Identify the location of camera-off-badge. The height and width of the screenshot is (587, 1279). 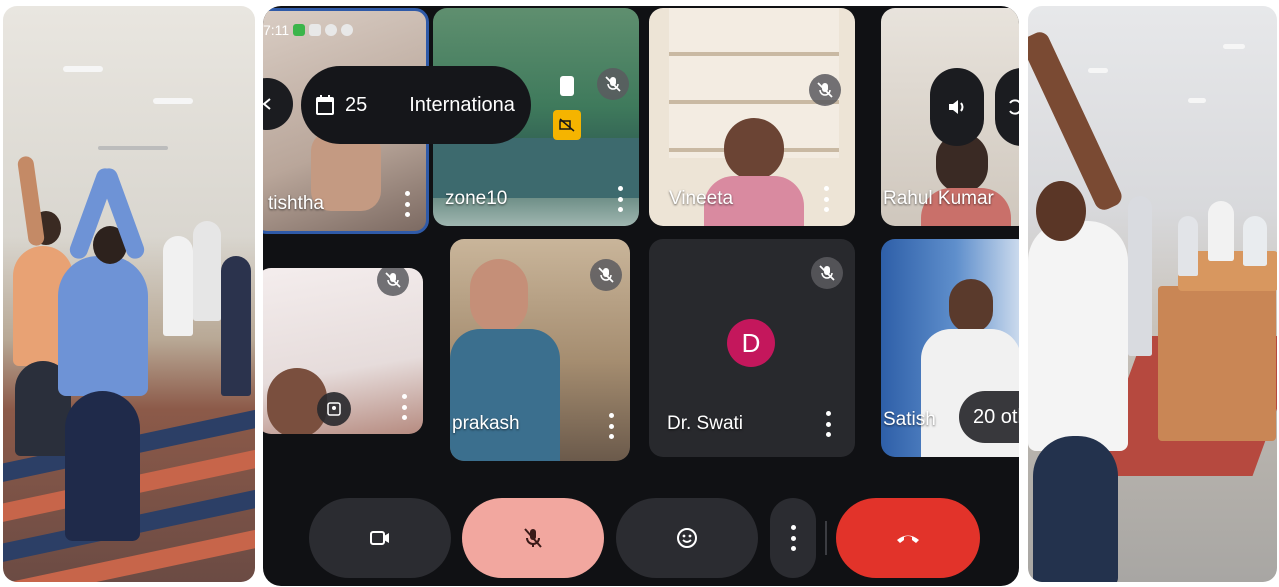
(567, 111).